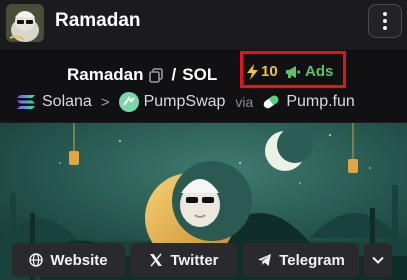 This screenshot has width=407, height=280. Describe the element at coordinates (320, 102) in the screenshot. I see `source-link: Pump.fun` at that location.